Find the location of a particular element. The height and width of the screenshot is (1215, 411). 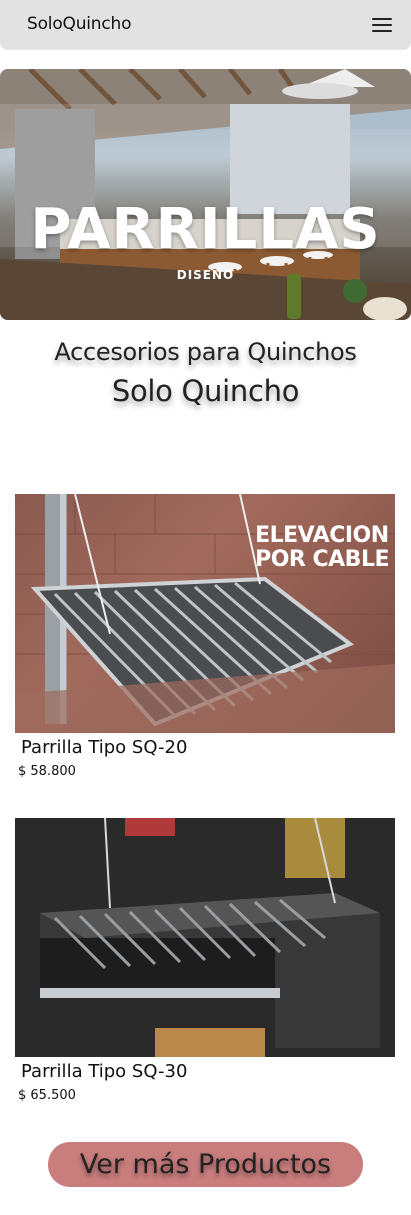

overlay-line2: POR CABLE is located at coordinates (322, 559).